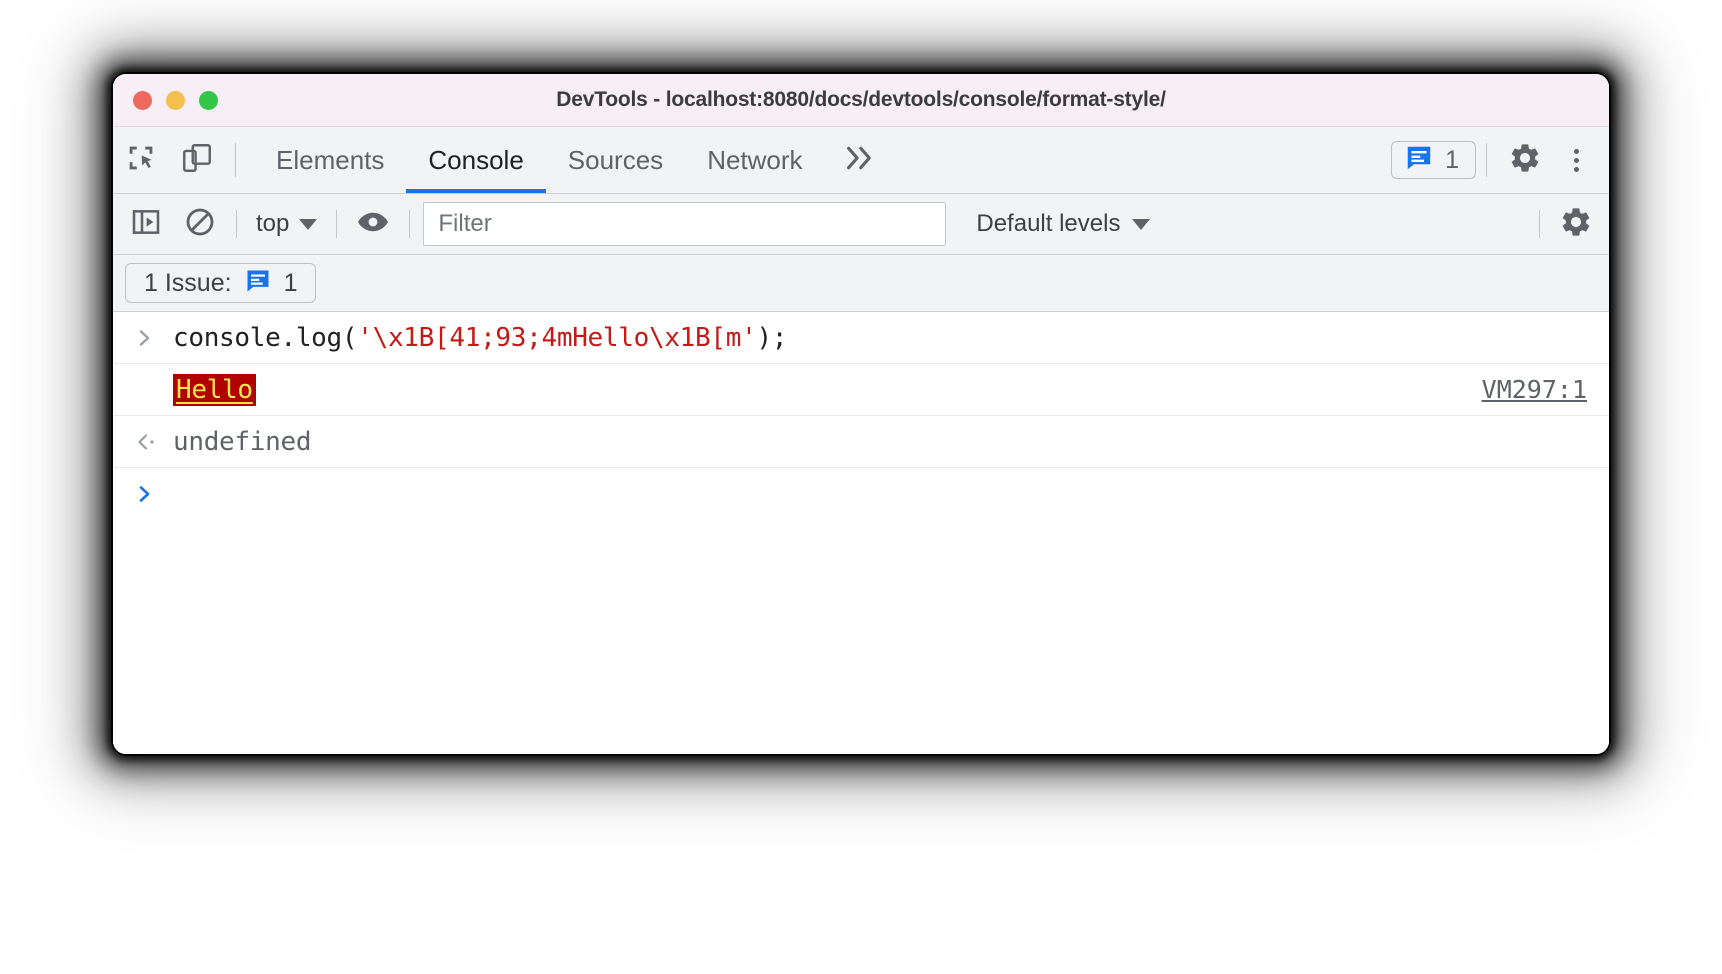  Describe the element at coordinates (235, 160) in the screenshot. I see `toolbar-divider` at that location.